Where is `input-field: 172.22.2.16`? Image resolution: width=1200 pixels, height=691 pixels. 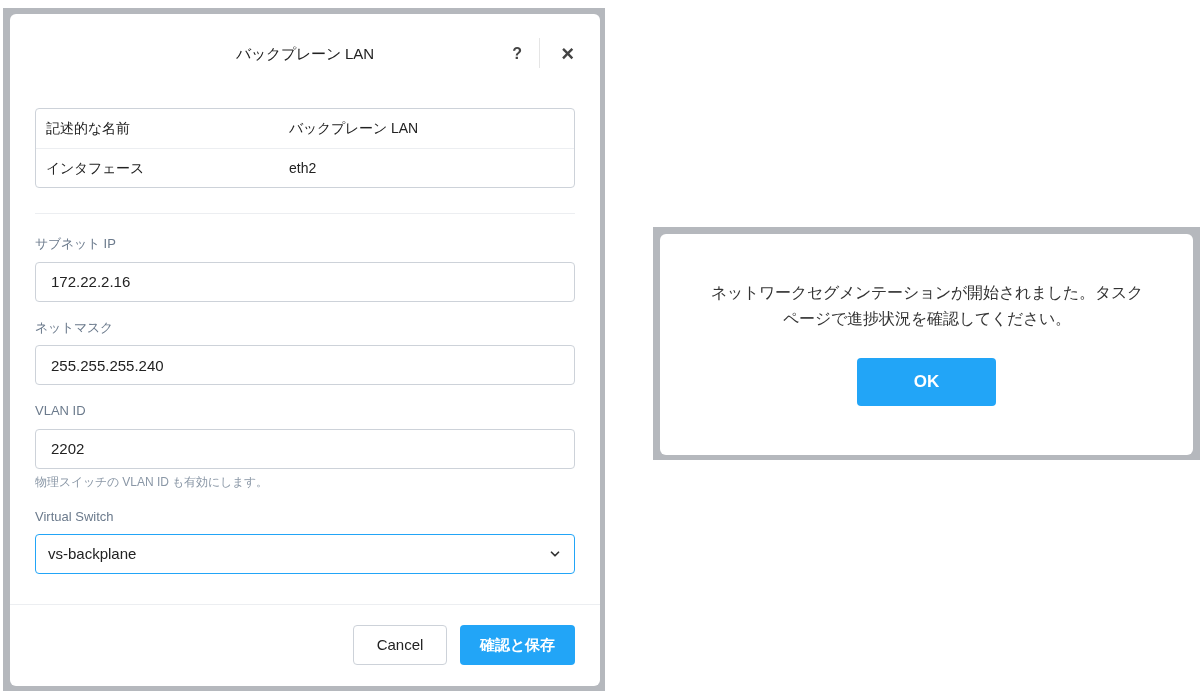
input-field: 172.22.2.16 is located at coordinates (305, 281).